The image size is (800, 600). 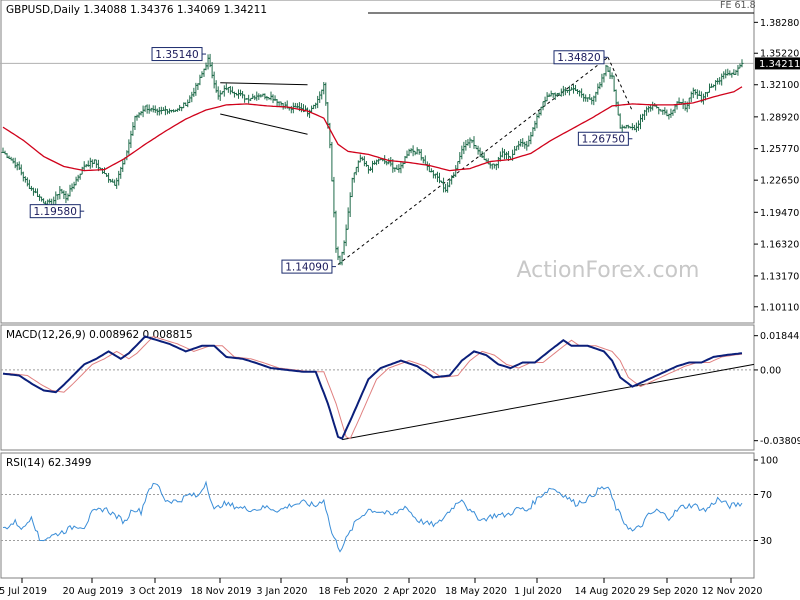 I want to click on price-tick-label: 1.16320, so click(x=779, y=245).